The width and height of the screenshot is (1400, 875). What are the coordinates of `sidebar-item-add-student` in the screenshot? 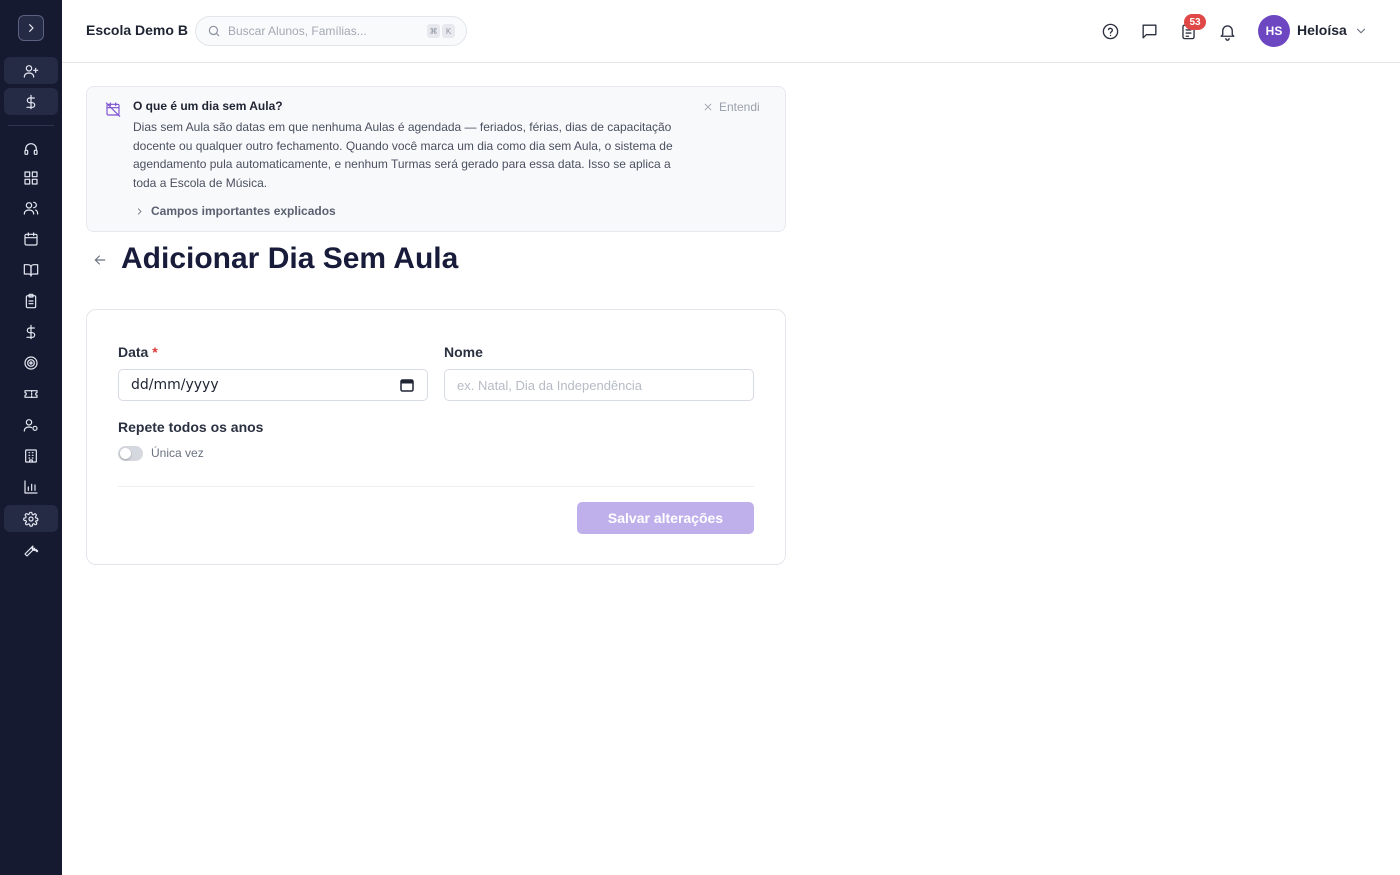 It's located at (31, 70).